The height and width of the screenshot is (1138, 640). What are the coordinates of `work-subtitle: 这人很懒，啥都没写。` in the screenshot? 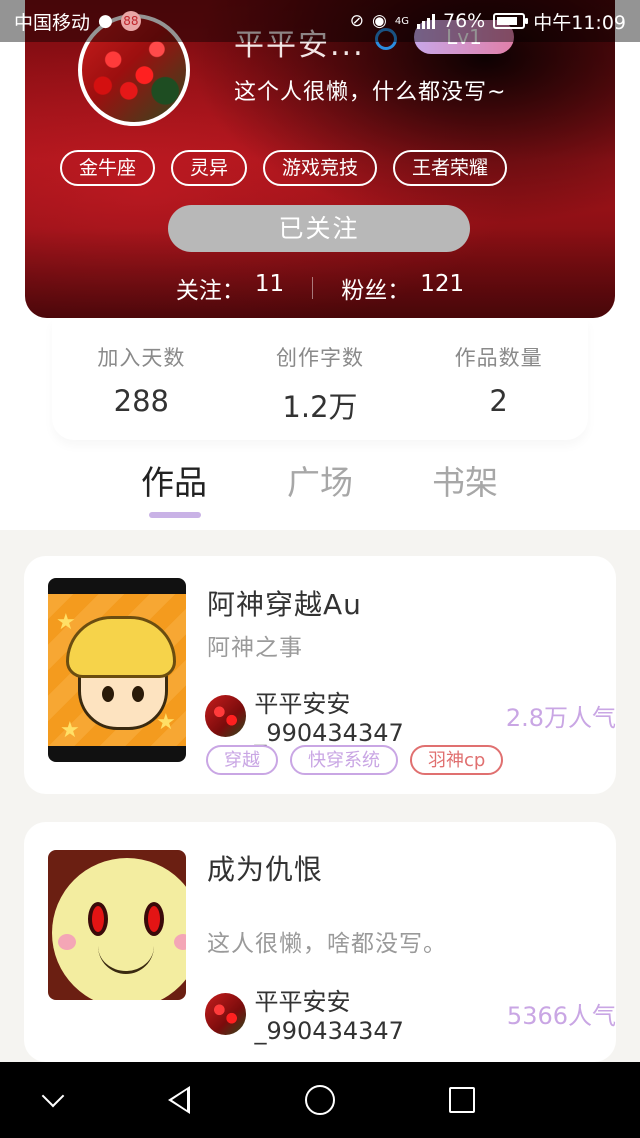 It's located at (327, 944).